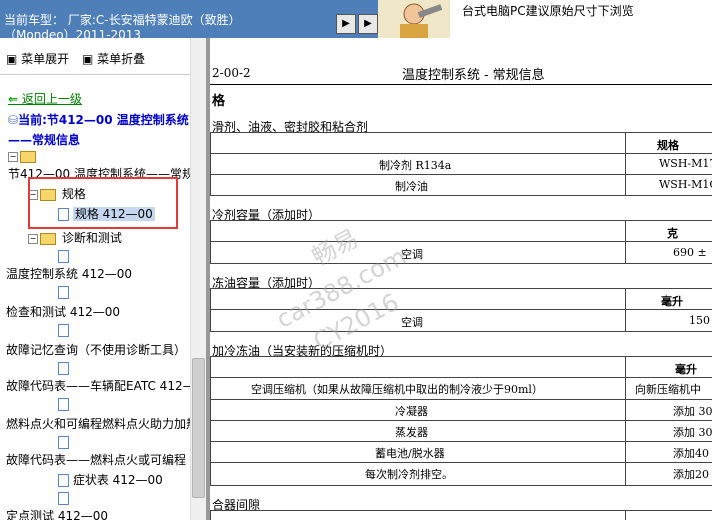 This screenshot has height=520, width=712. What do you see at coordinates (461, 450) in the screenshot?
I see `table-row: 蓄电池/脱水器 添加40` at bounding box center [461, 450].